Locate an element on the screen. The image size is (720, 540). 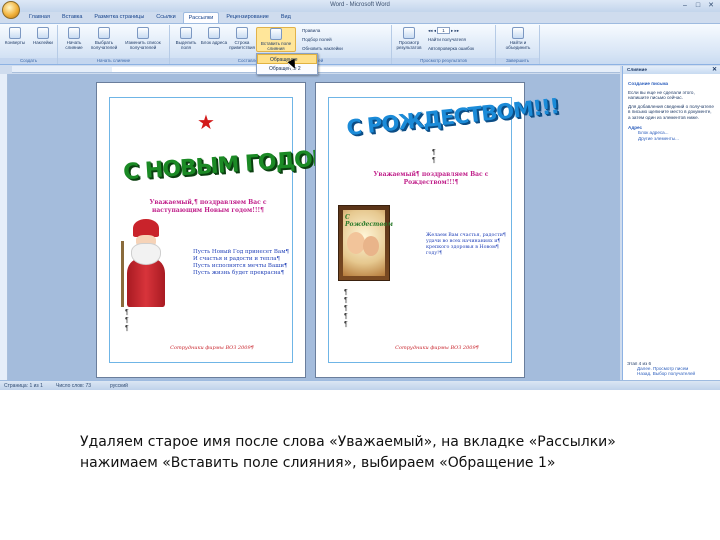
highlight-icon is located at coordinates (186, 33).